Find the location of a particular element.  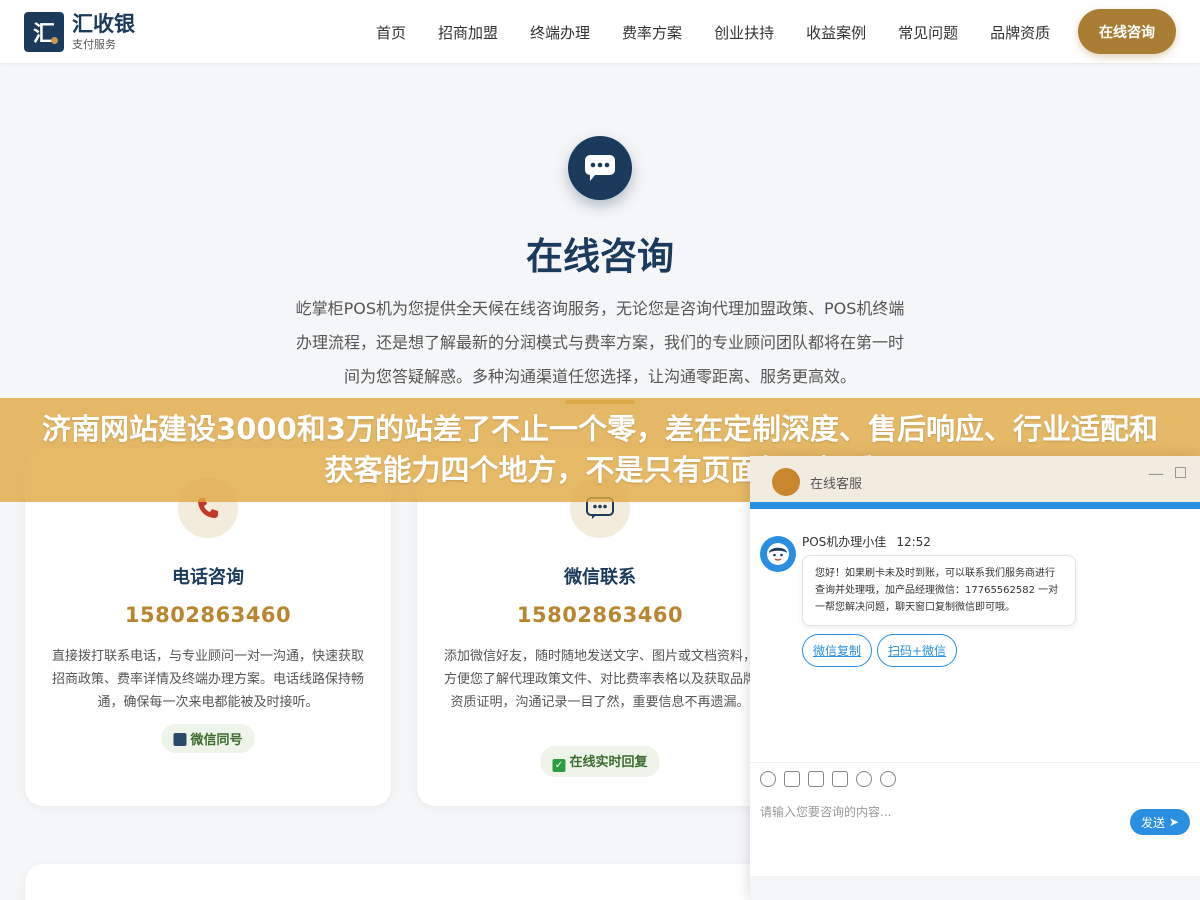

agent-avatar is located at coordinates (778, 554).